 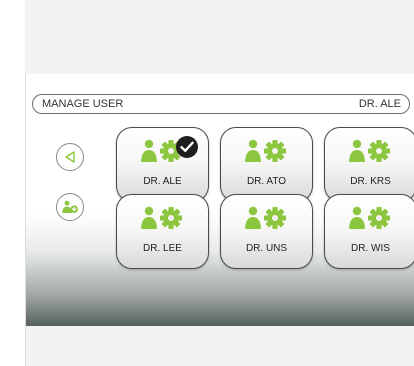 What do you see at coordinates (83, 104) in the screenshot?
I see `header-title: MANAGE USER` at bounding box center [83, 104].